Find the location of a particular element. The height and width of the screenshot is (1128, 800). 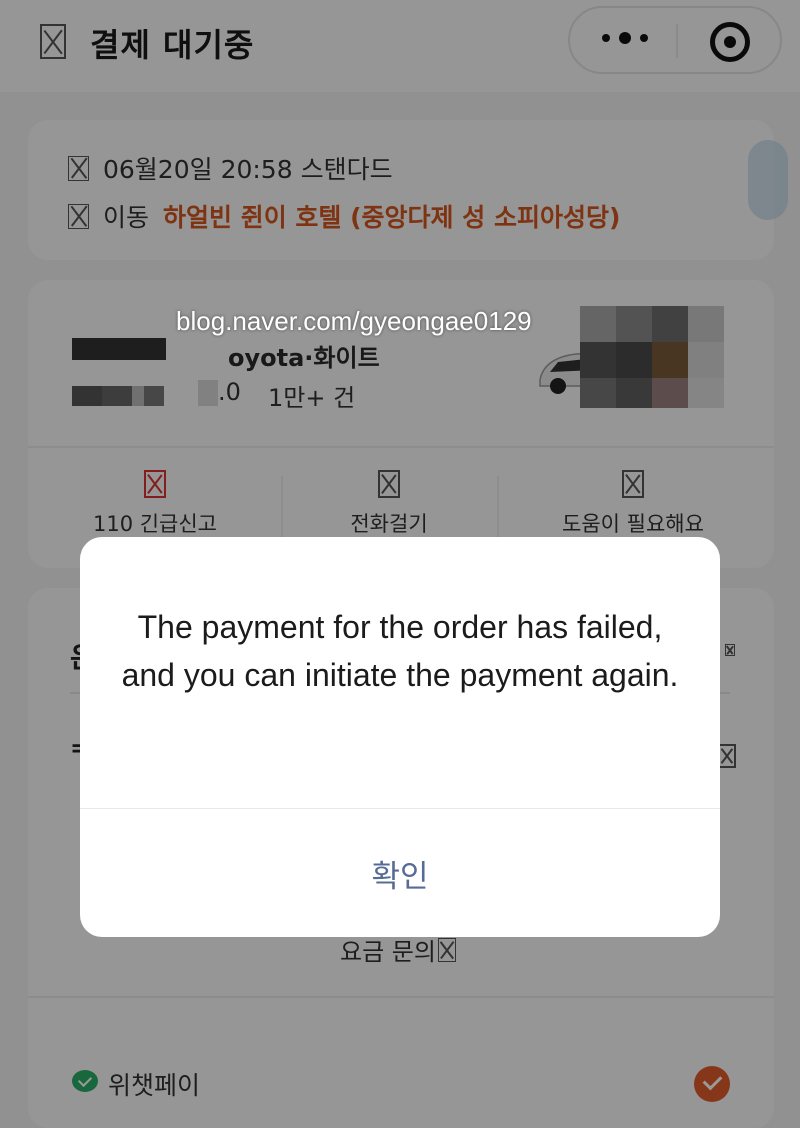

confirm-button: 확인 is located at coordinates (400, 873).